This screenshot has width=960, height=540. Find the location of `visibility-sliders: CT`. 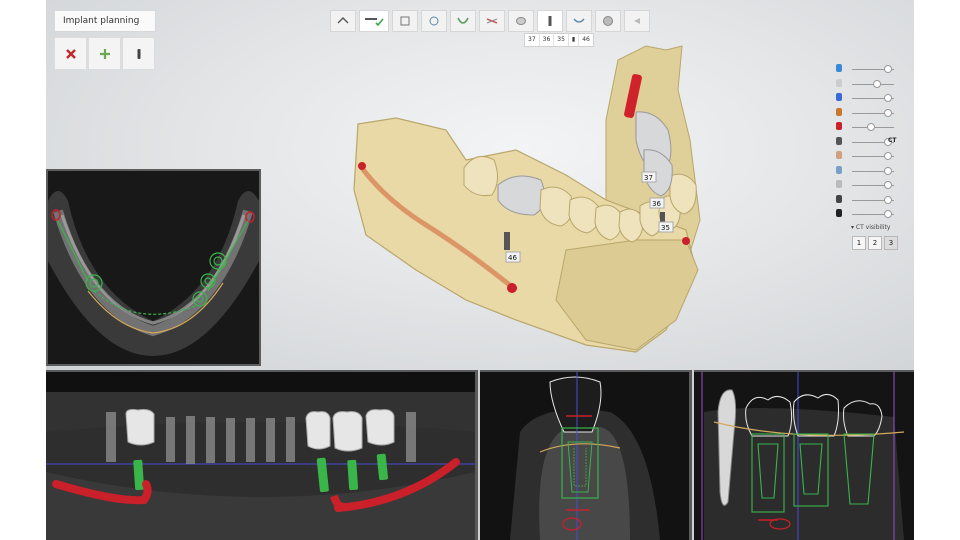

visibility-sliders: CT is located at coordinates (871, 142).